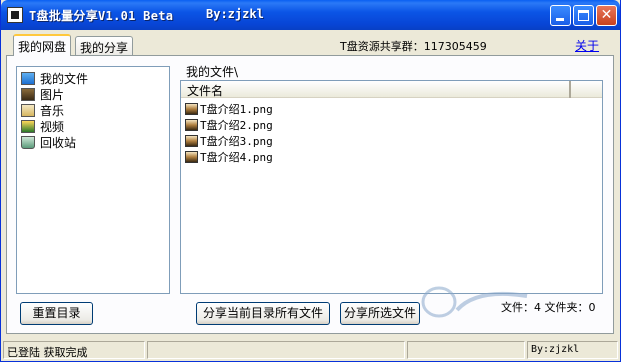  Describe the element at coordinates (52, 110) in the screenshot. I see `tree-item-label: 音乐` at that location.